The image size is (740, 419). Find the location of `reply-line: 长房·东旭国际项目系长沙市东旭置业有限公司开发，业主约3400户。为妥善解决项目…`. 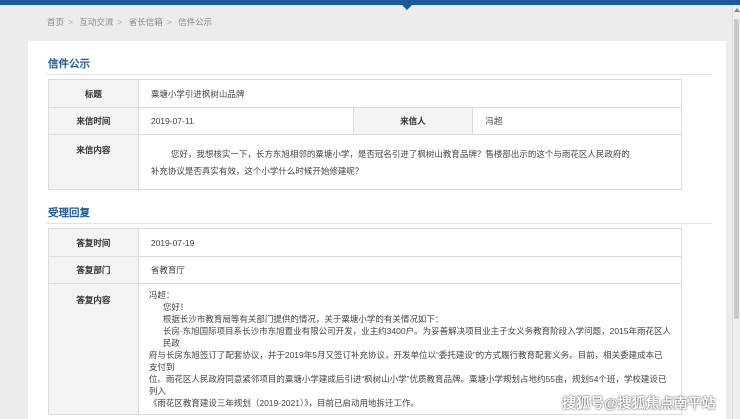

reply-line: 长房·东旭国际项目系长沙市东旭置业有限公司开发，业主约3400户。为妥善解决项目… is located at coordinates (416, 337).